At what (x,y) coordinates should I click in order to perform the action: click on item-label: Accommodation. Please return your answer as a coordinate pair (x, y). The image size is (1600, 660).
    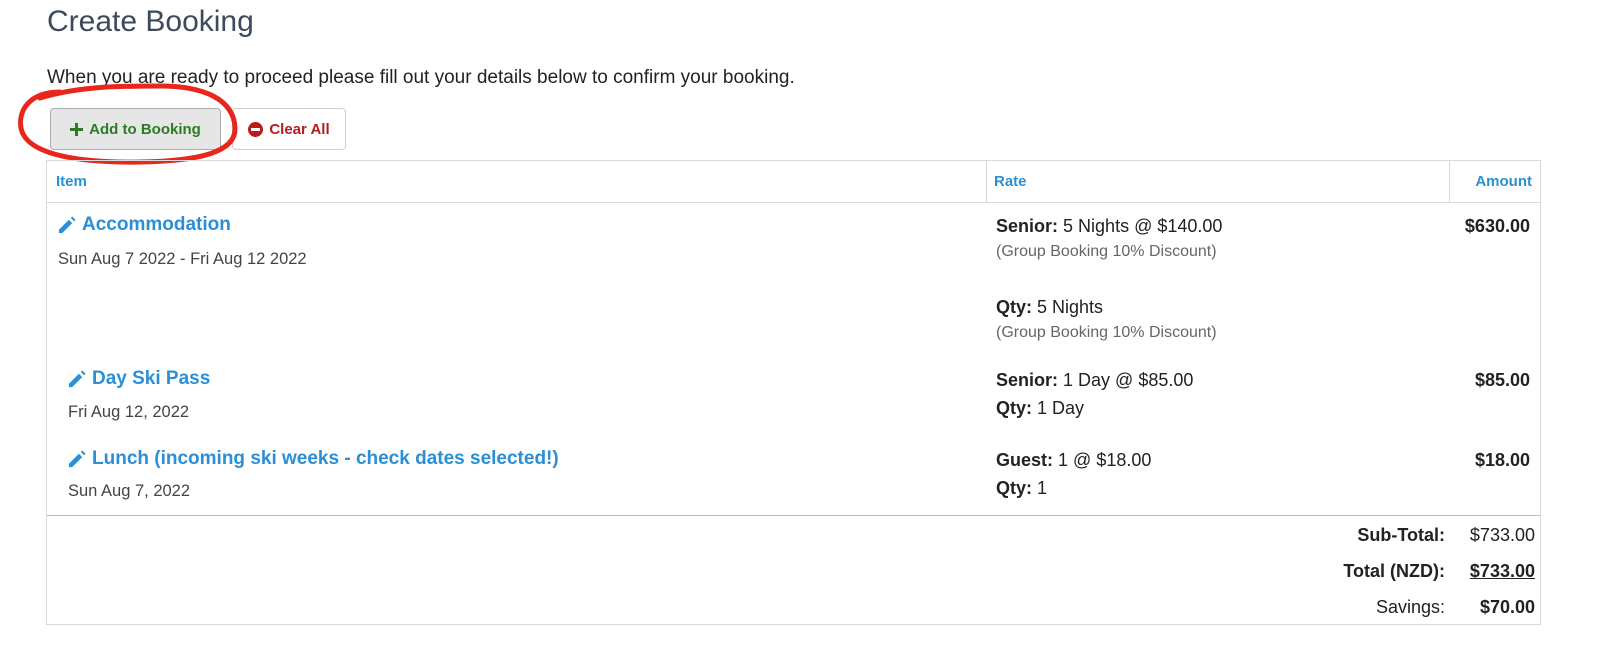
    Looking at the image, I should click on (156, 224).